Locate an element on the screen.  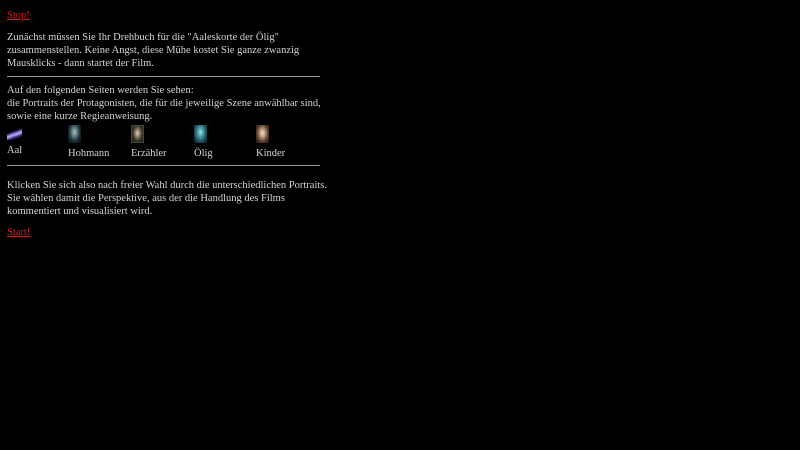
eel-portrait-icon is located at coordinates (14, 134).